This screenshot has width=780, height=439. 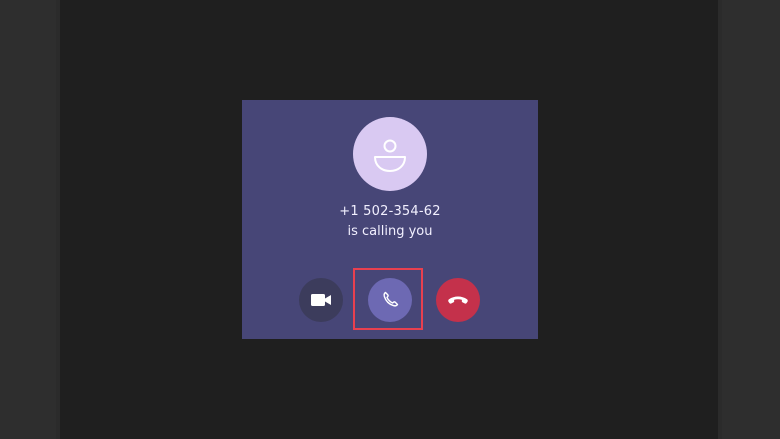 I want to click on video-camera-icon, so click(x=321, y=300).